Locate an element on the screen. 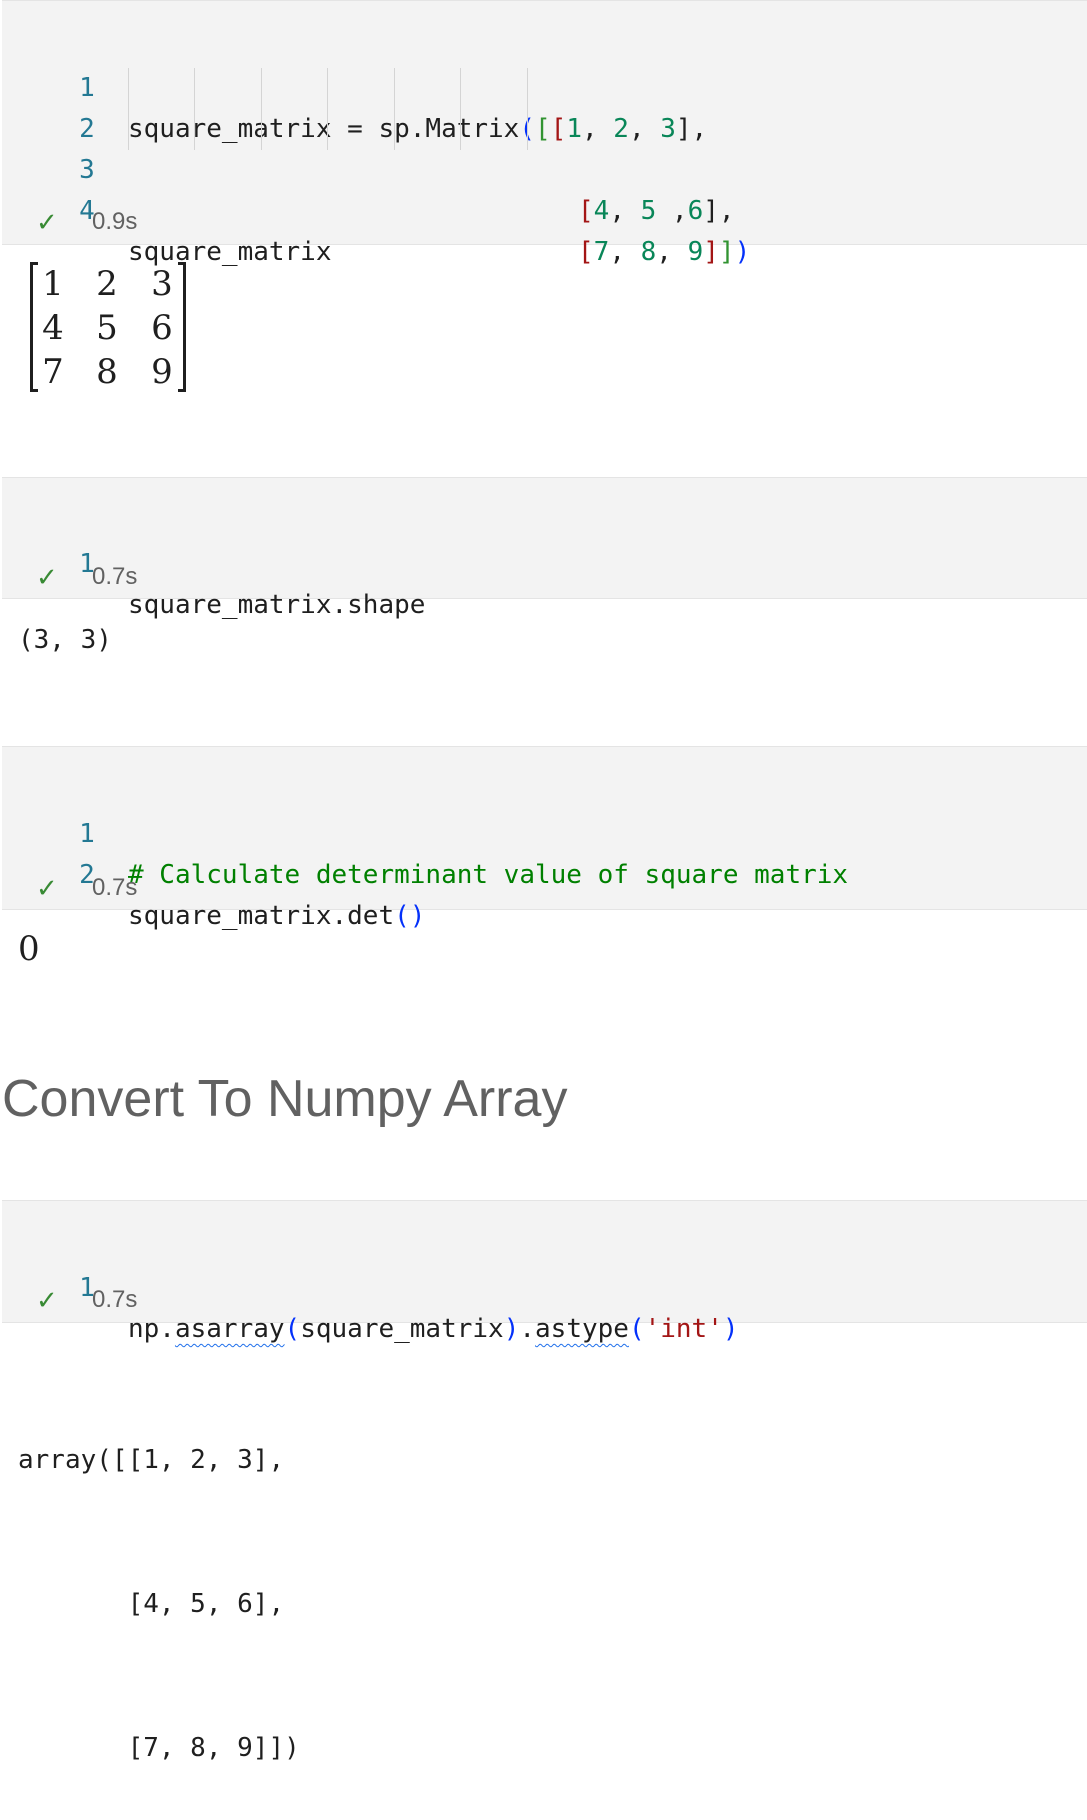 This screenshot has width=1087, height=1820. line-number: 2 is located at coordinates (87, 129).